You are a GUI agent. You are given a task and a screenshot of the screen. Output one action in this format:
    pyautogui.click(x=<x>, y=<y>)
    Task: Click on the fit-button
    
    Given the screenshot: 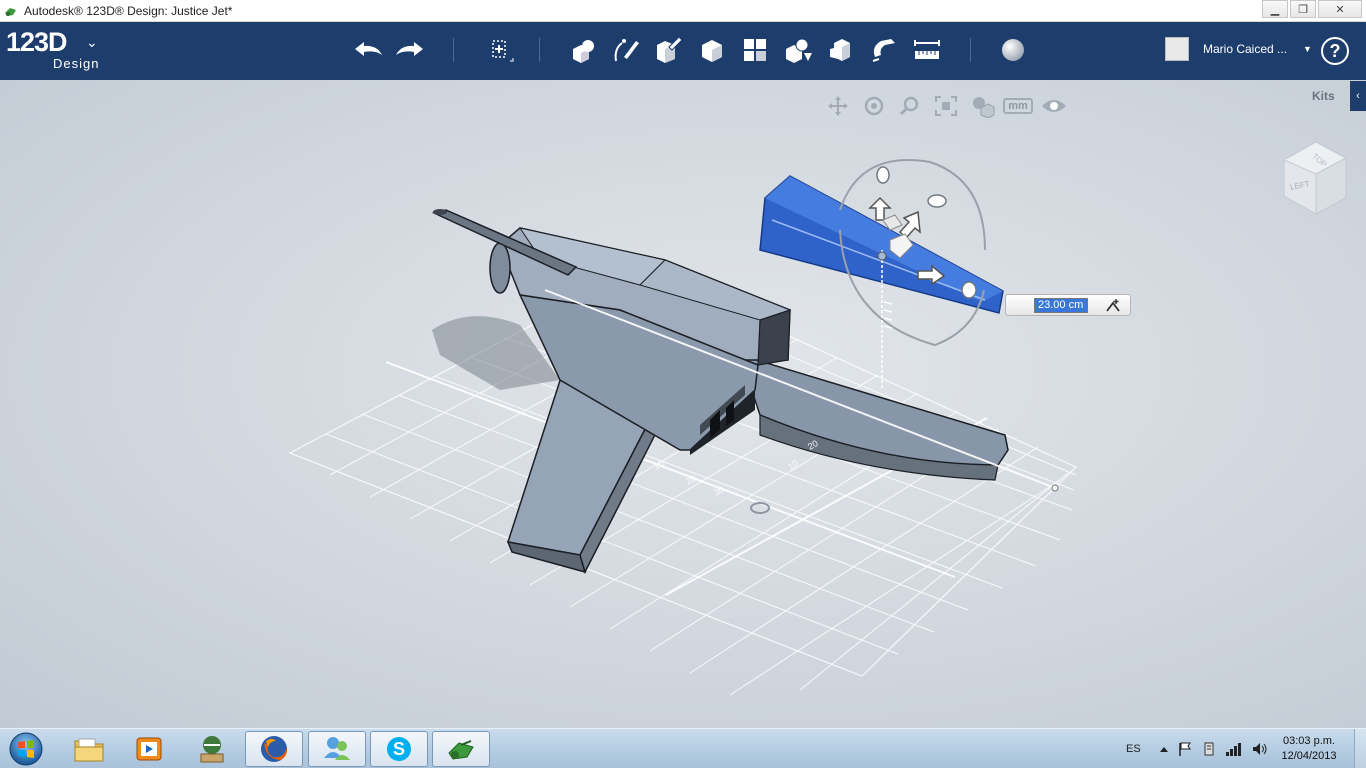 What is the action you would take?
    pyautogui.click(x=946, y=106)
    